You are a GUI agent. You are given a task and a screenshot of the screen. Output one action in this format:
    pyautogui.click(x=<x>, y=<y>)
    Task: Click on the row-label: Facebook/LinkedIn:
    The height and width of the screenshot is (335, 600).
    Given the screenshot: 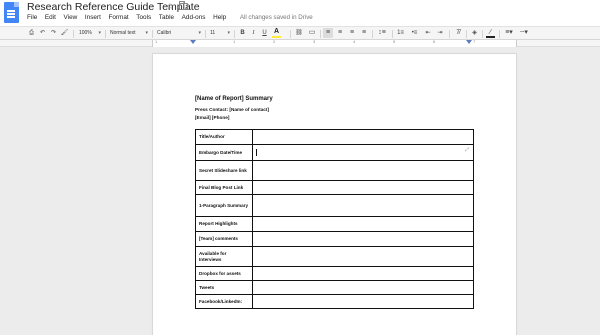 What is the action you would take?
    pyautogui.click(x=224, y=301)
    